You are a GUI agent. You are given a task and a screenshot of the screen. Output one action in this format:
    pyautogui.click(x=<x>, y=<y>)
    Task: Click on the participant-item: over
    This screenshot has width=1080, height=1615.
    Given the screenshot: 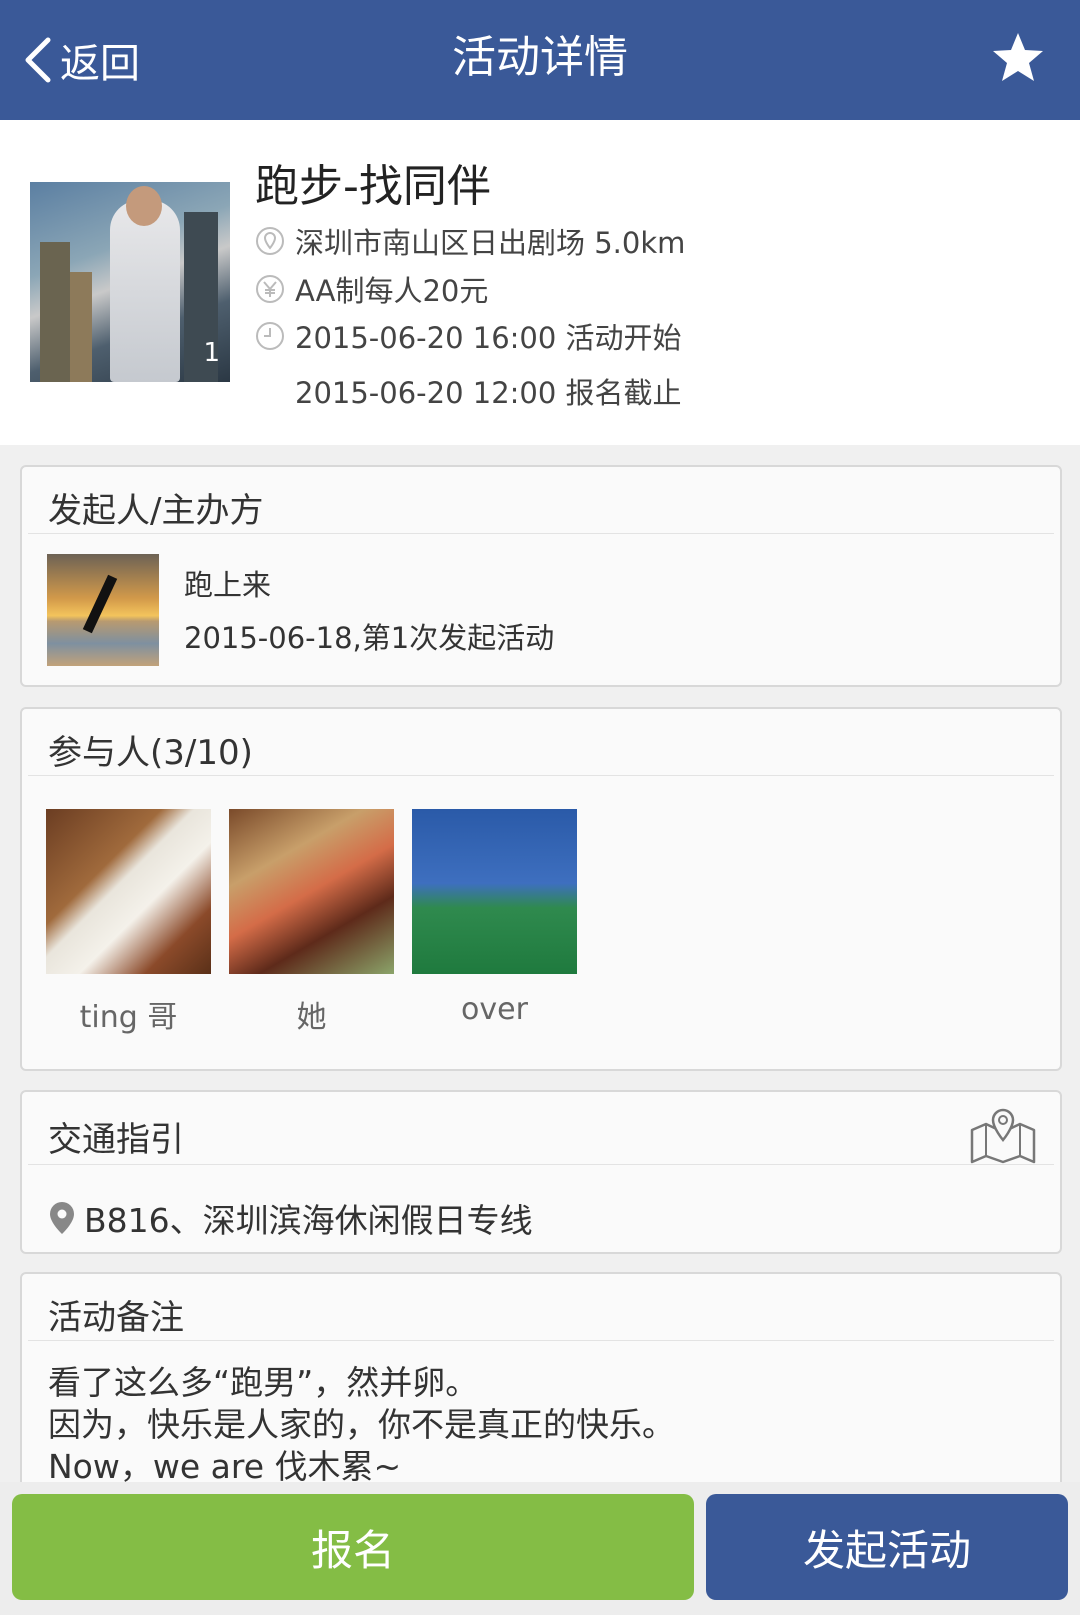 What is the action you would take?
    pyautogui.click(x=494, y=918)
    